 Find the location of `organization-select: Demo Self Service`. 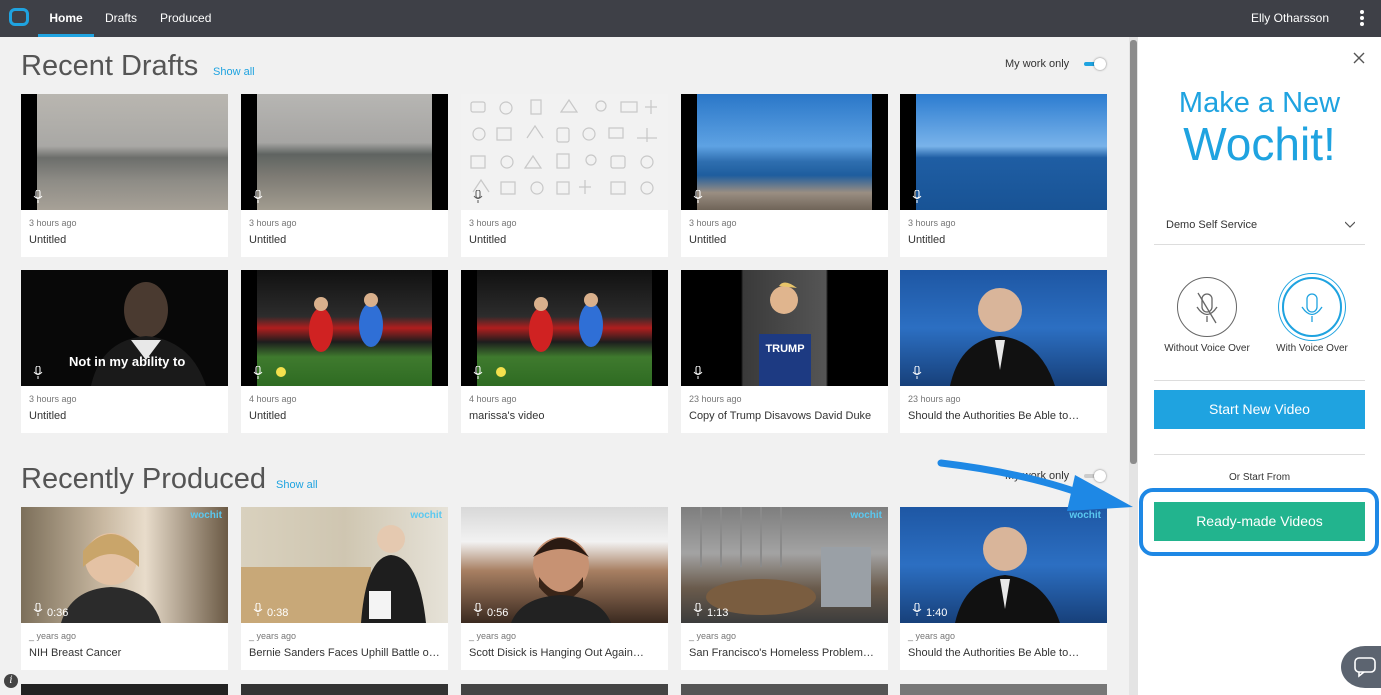

organization-select: Demo Self Service is located at coordinates (1259, 225).